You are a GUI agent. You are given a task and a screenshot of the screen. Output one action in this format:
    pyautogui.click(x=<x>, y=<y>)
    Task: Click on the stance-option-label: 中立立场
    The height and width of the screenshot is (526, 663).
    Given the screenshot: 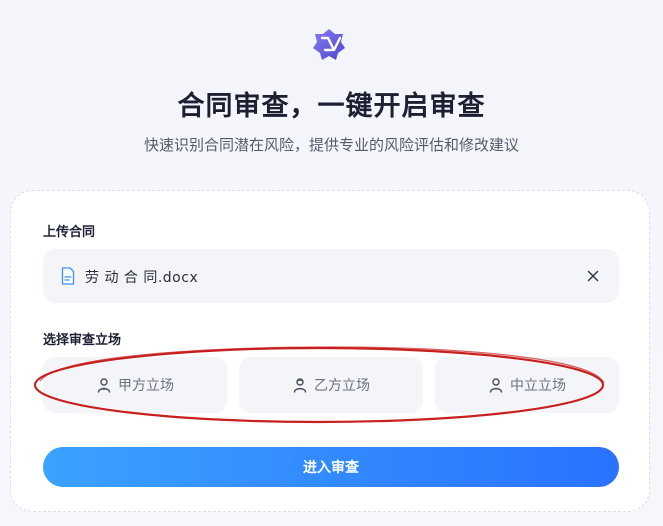 What is the action you would take?
    pyautogui.click(x=538, y=386)
    